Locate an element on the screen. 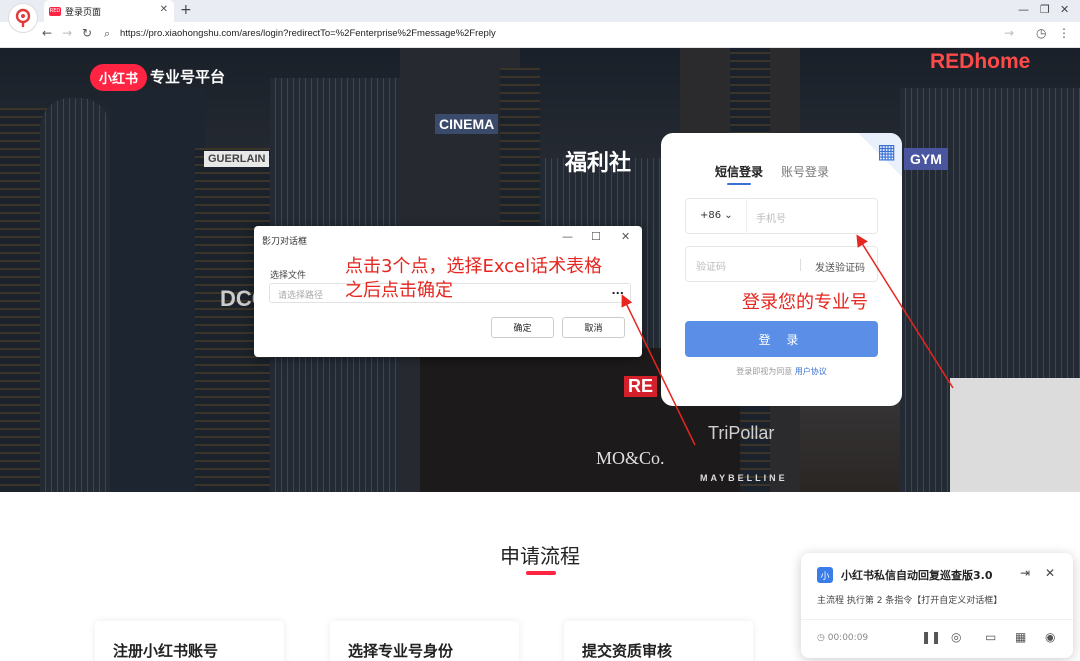 The image size is (1080, 661). divider is located at coordinates (937, 619).